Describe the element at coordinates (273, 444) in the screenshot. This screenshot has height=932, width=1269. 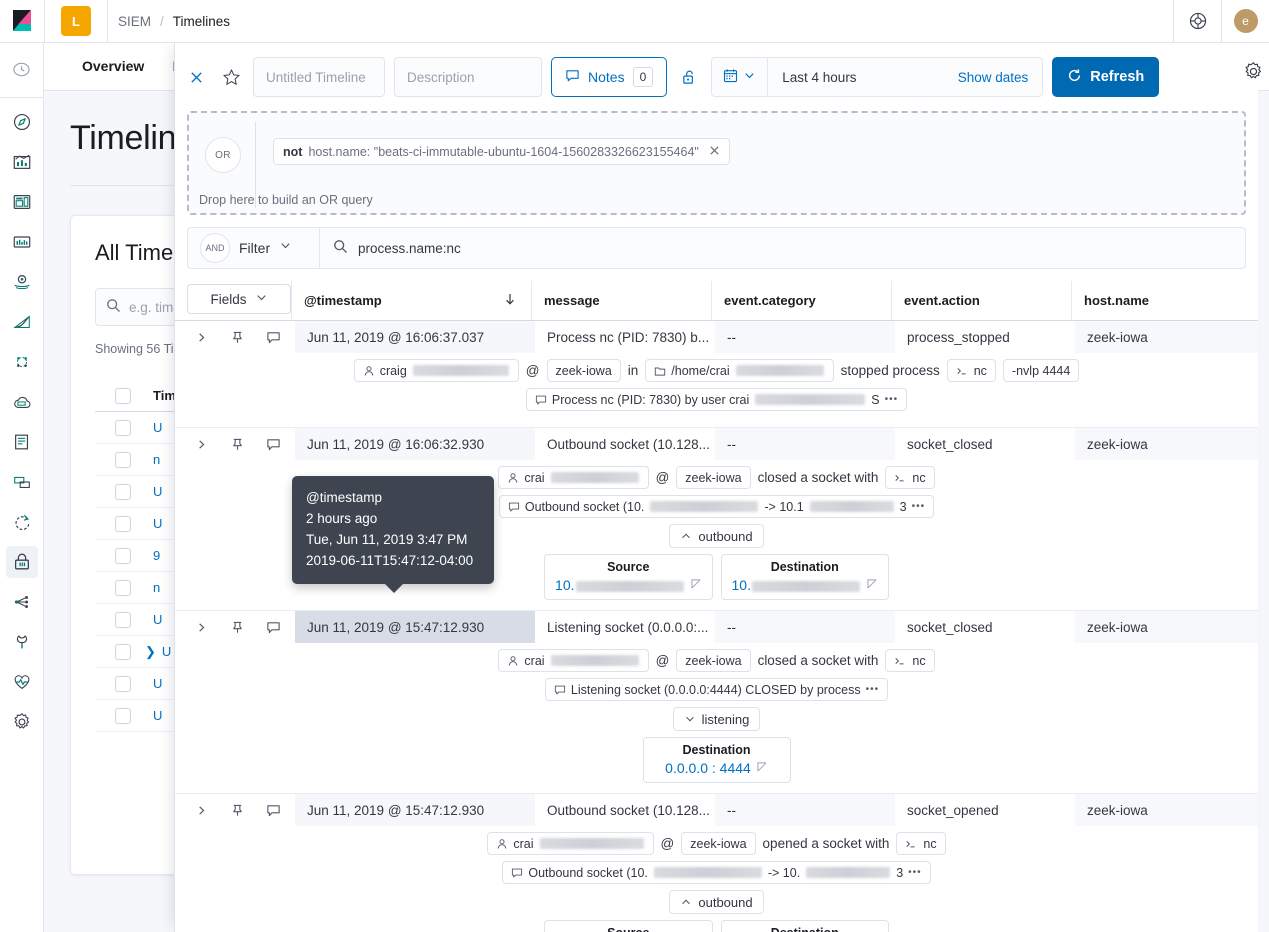
I see `comment-icon` at that location.